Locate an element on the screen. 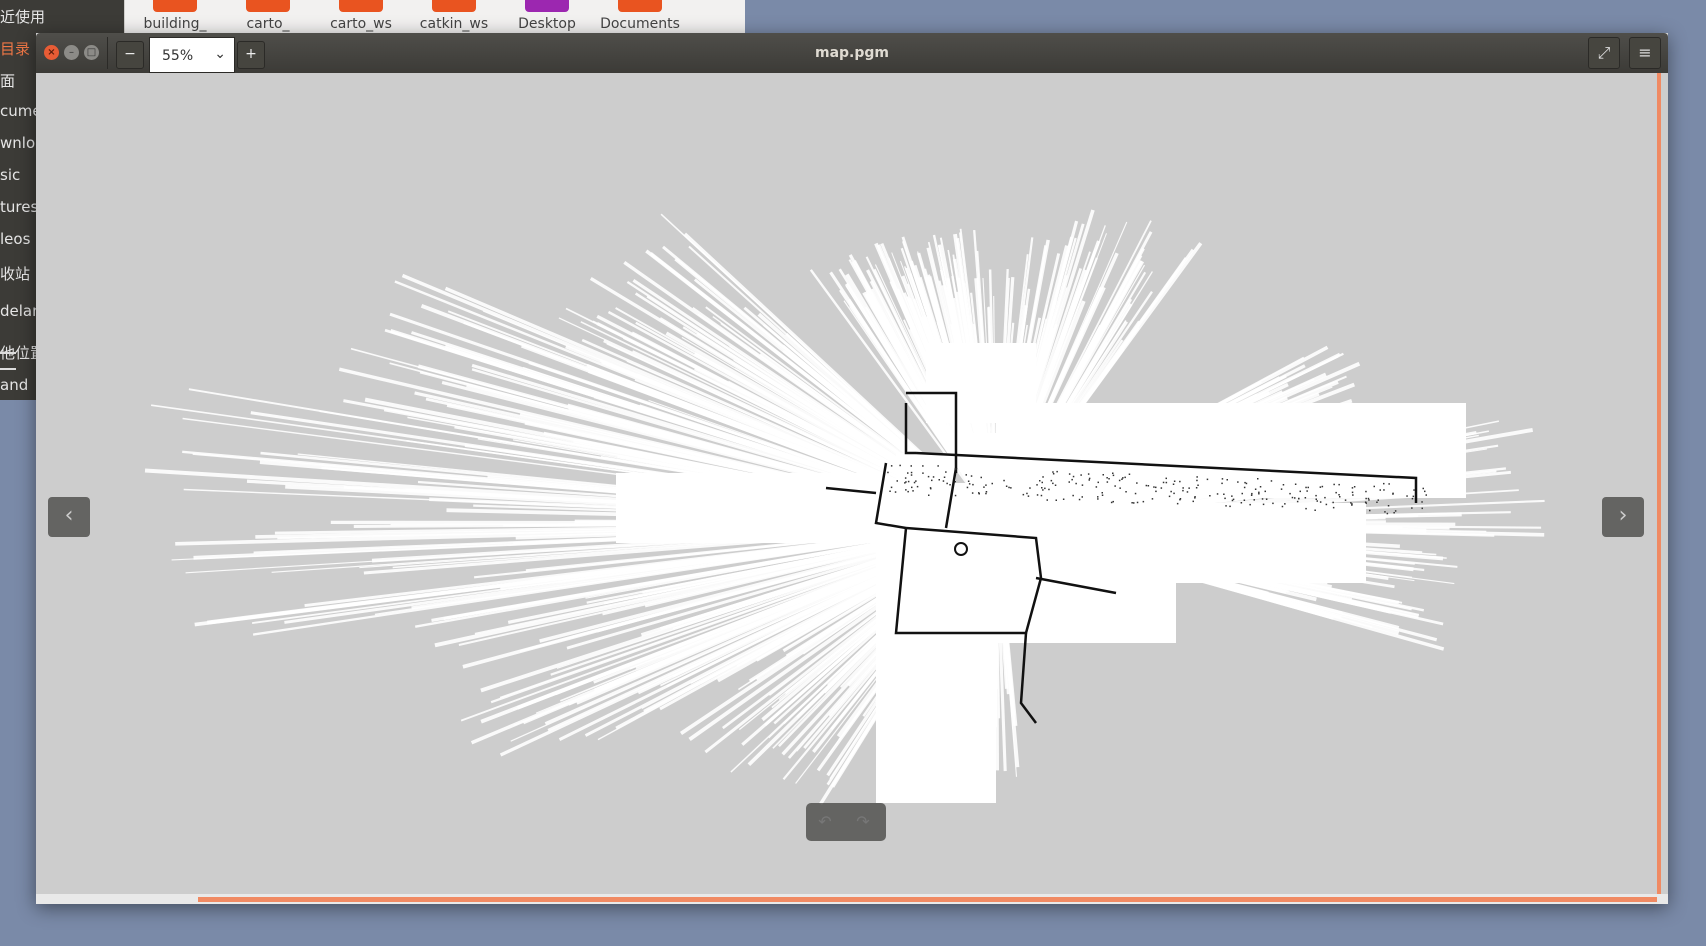 The width and height of the screenshot is (1706, 946). sidebar-item: 近使用 is located at coordinates (62, 16).